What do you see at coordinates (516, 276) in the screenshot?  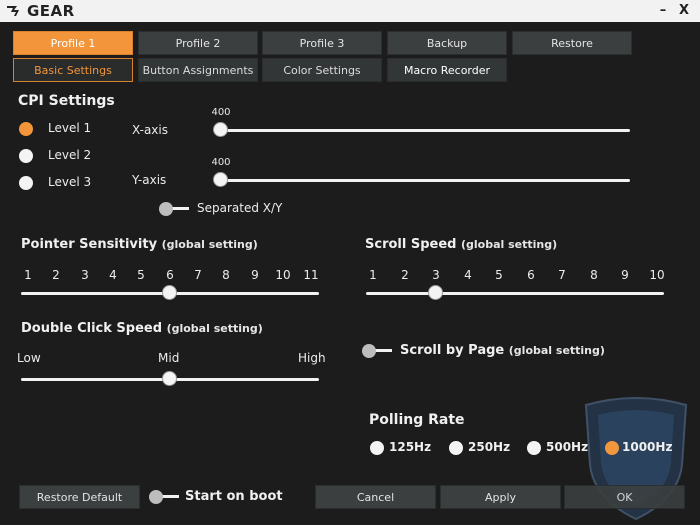 I see `scroll-speed-ticks: 1 2 3 4 5 6 7 8 9 10` at bounding box center [516, 276].